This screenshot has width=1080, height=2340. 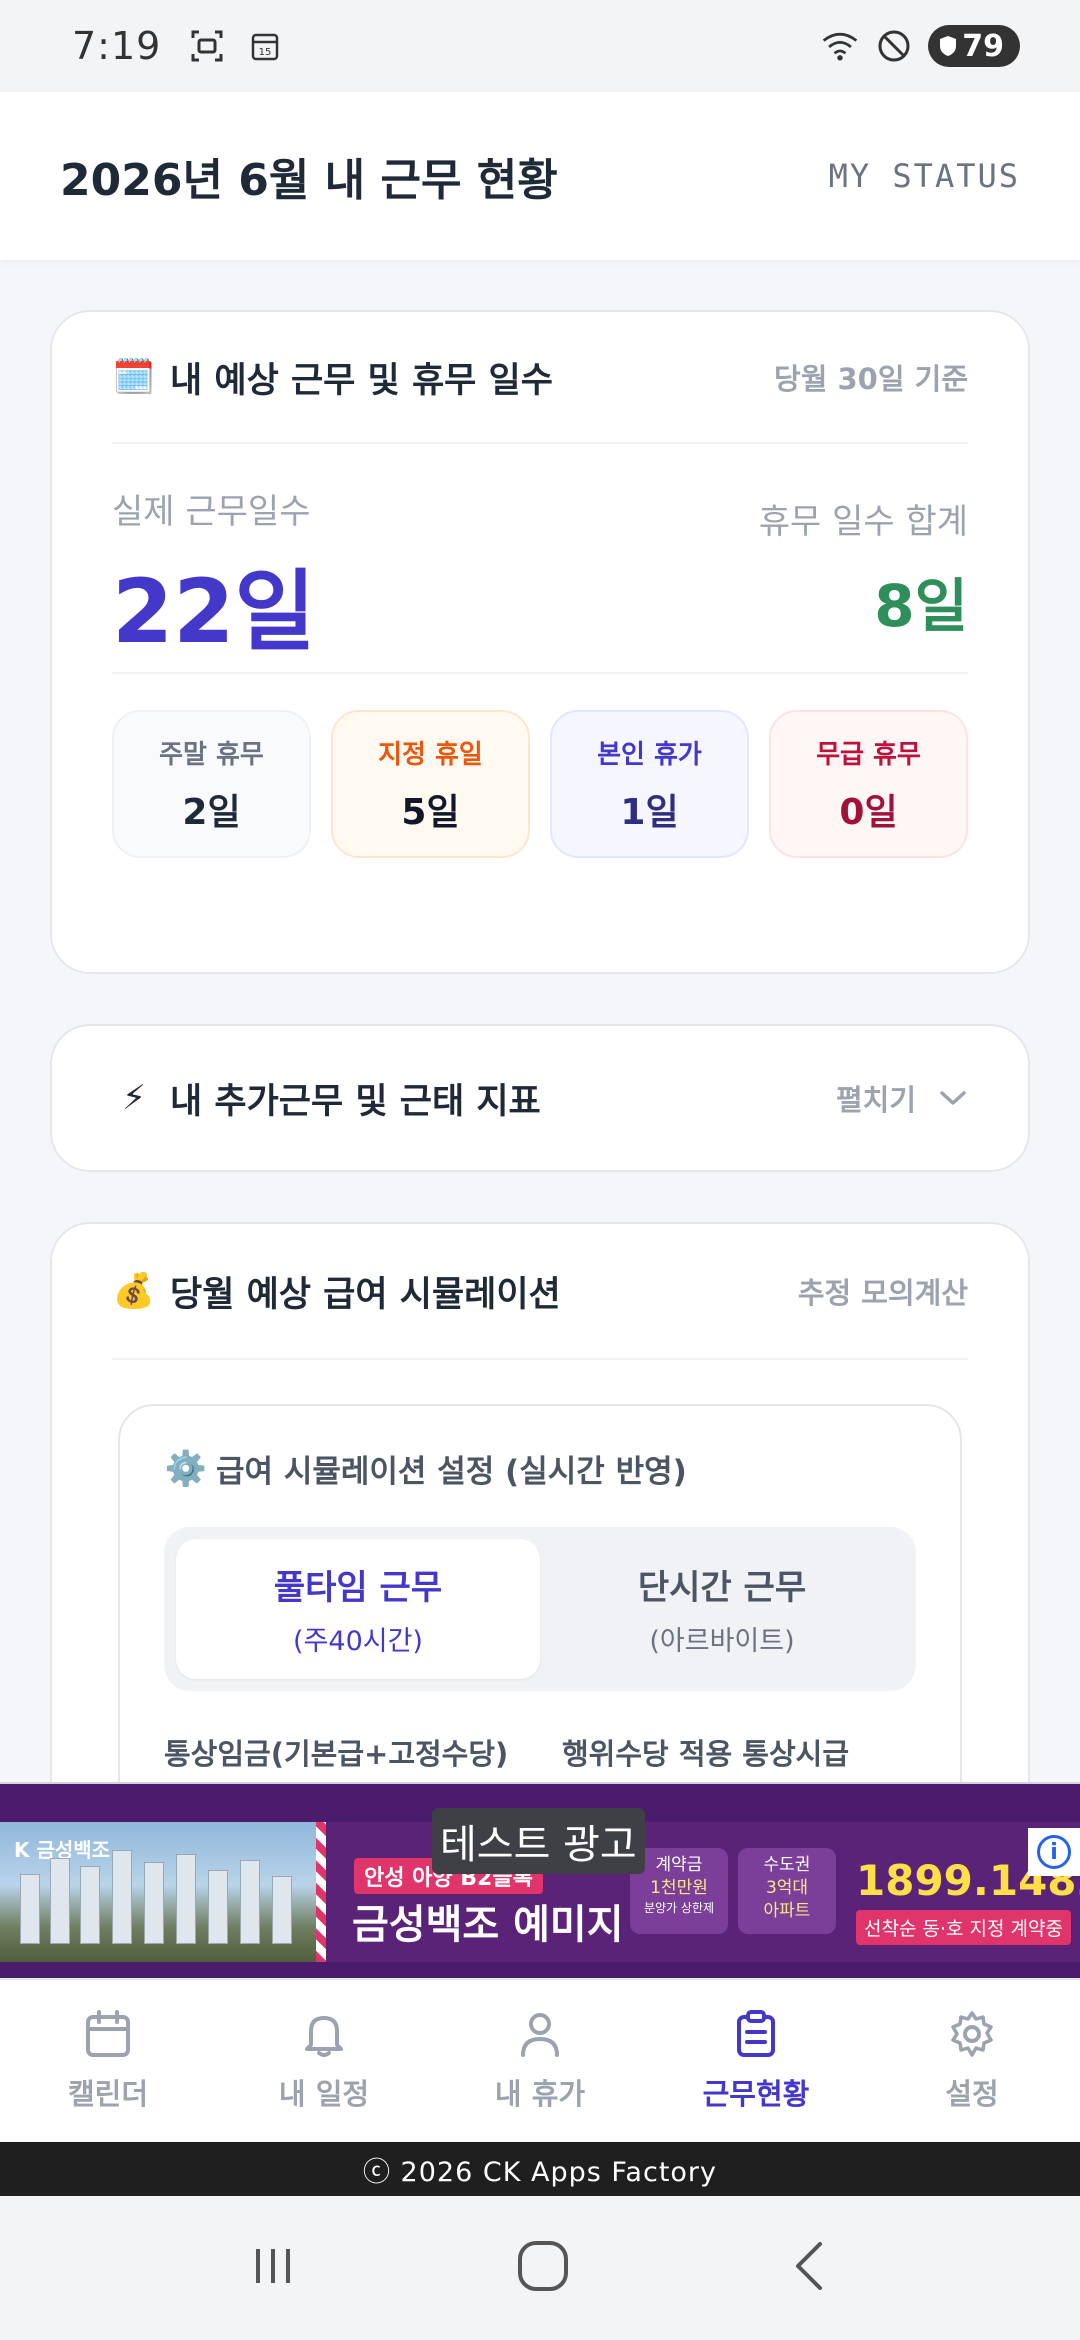 What do you see at coordinates (649, 754) in the screenshot?
I see `personal-vacation-label: 본인 휴가` at bounding box center [649, 754].